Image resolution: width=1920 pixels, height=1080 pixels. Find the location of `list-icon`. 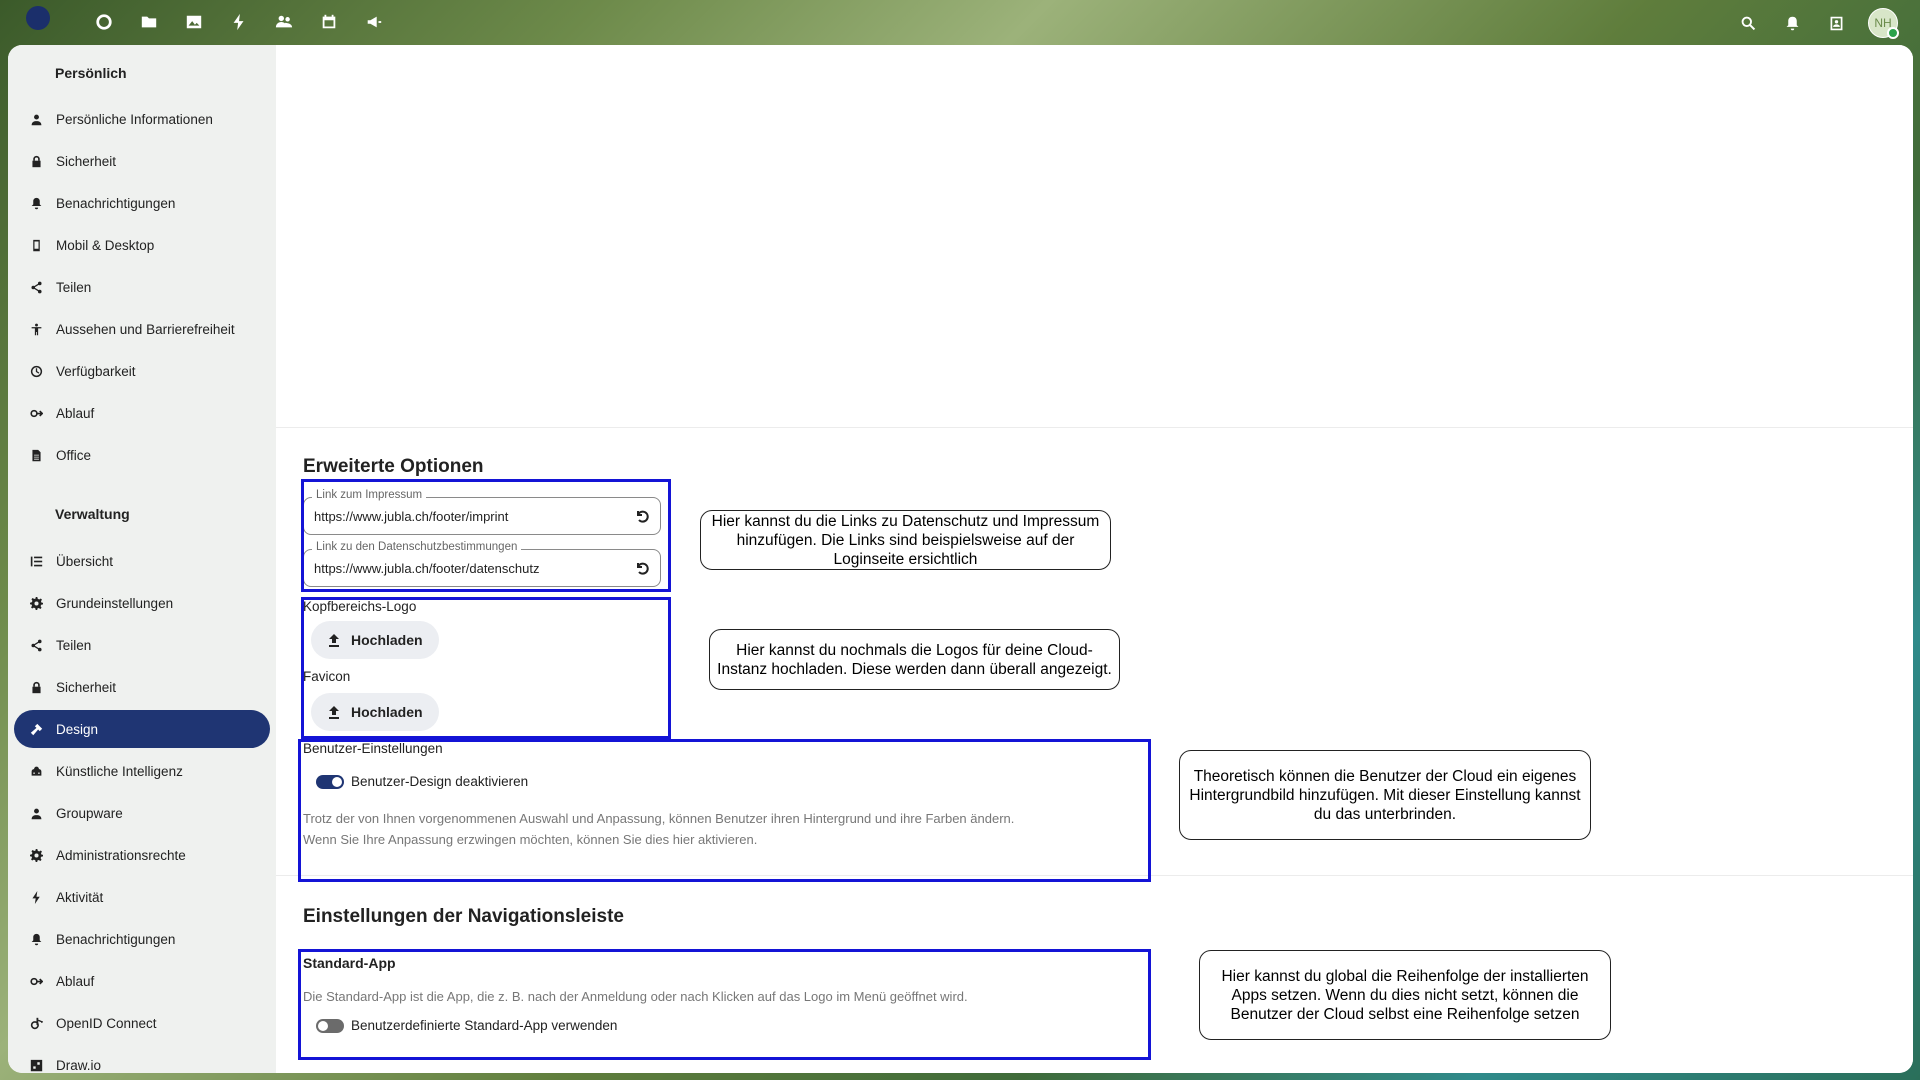

list-icon is located at coordinates (36, 561).